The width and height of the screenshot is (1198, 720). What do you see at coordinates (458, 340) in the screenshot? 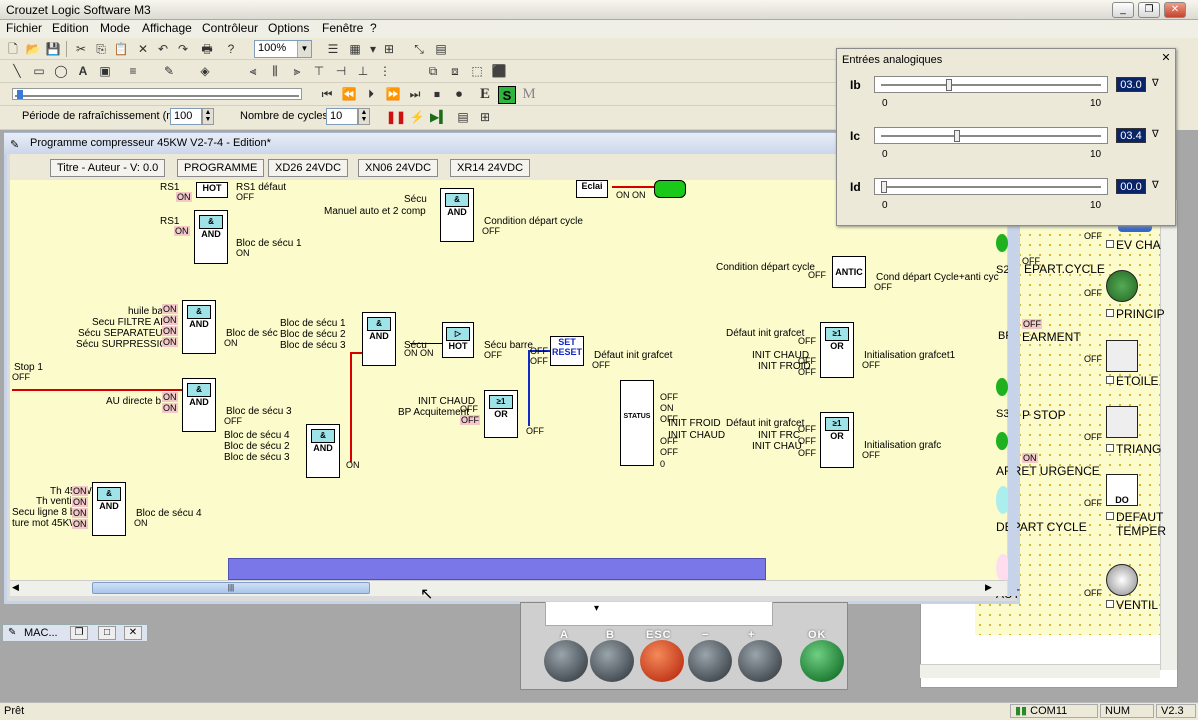
I see `hot-block-2: ▷ HOT` at bounding box center [458, 340].